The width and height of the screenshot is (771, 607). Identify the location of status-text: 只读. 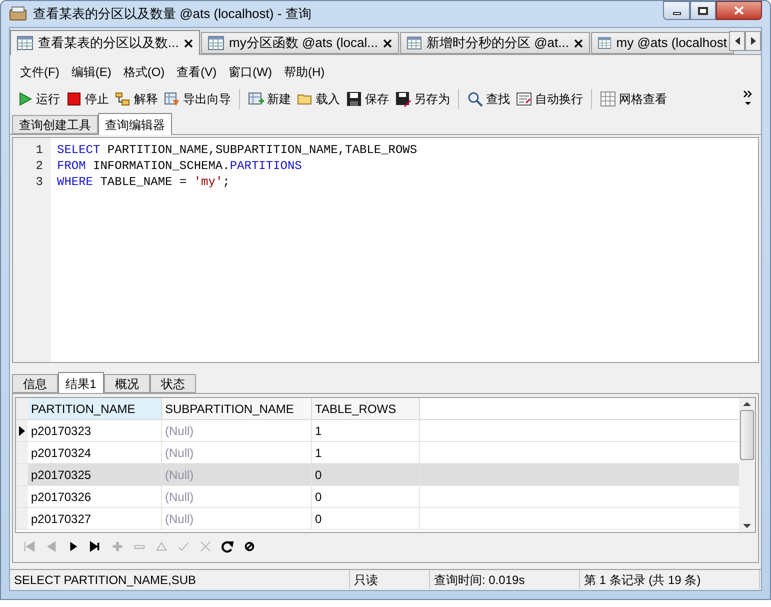
(390, 579).